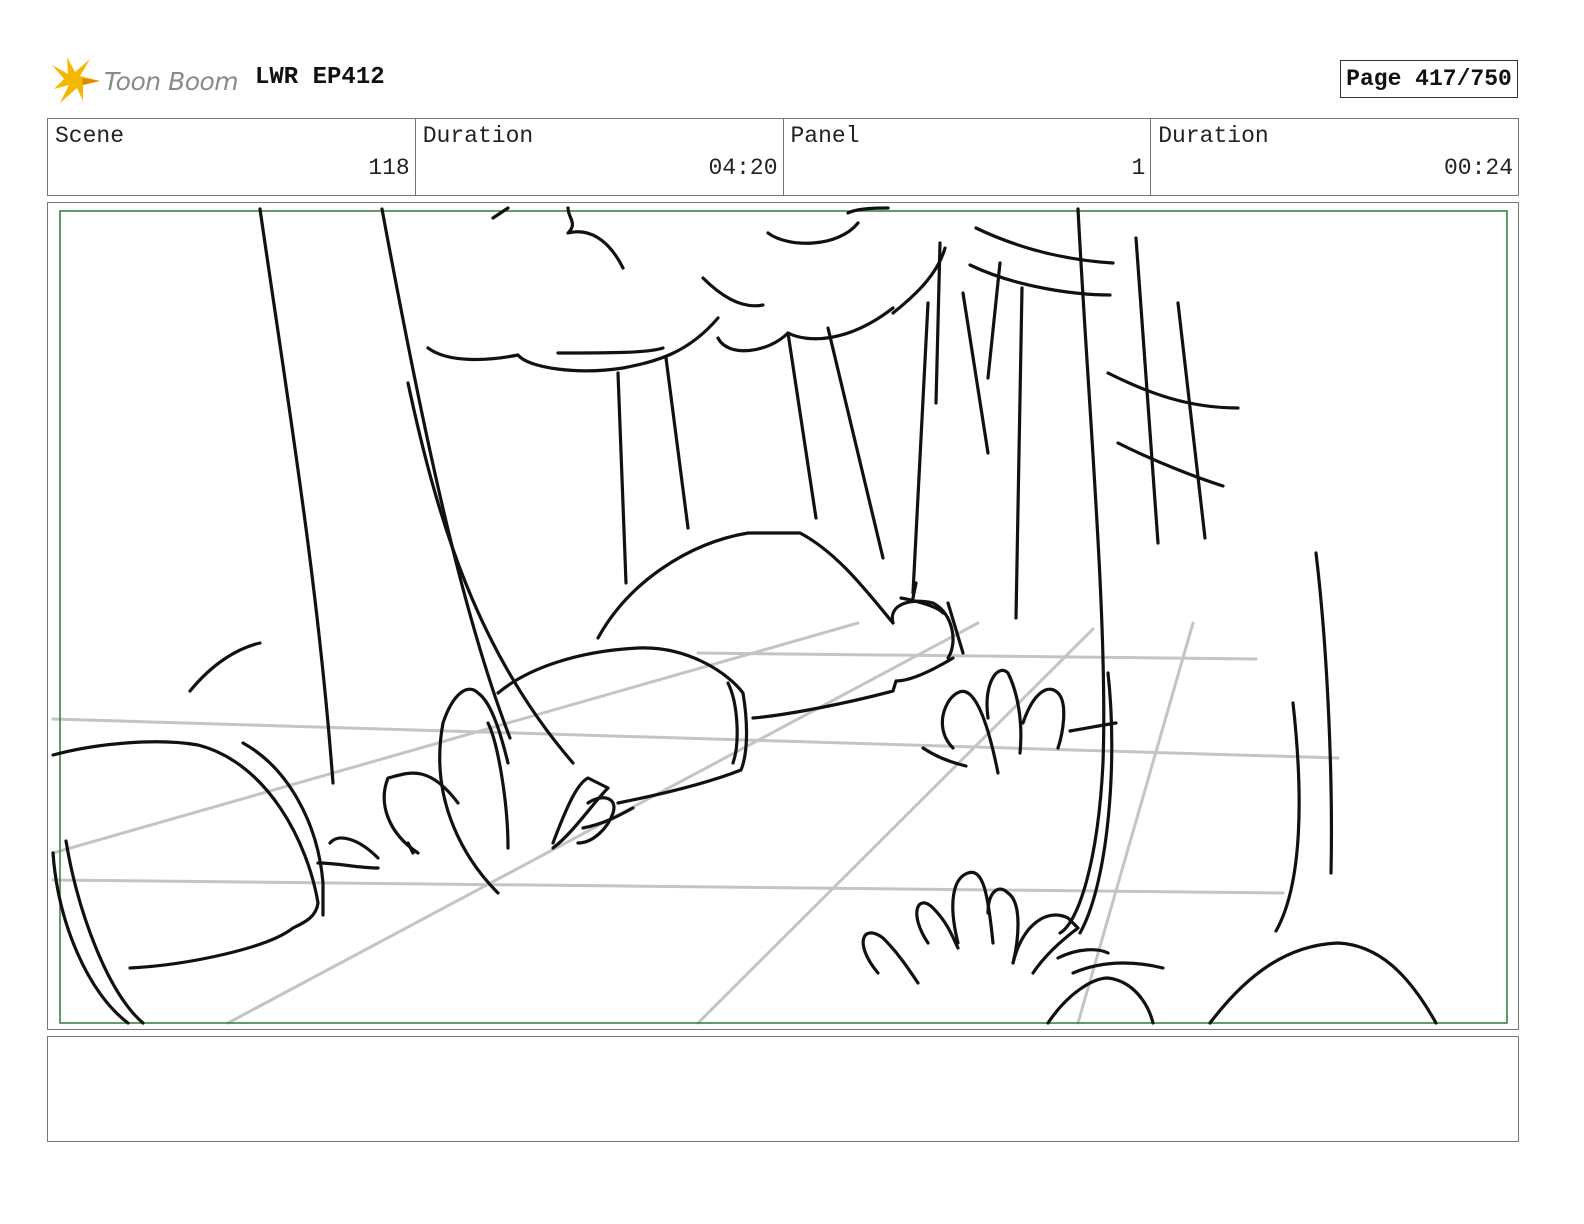  Describe the element at coordinates (1334, 157) in the screenshot. I see `panel-duration-cell: Duration 00:24` at that location.